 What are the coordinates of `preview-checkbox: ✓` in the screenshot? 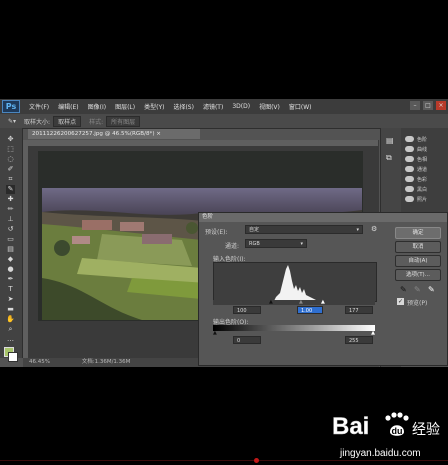 It's located at (400, 301).